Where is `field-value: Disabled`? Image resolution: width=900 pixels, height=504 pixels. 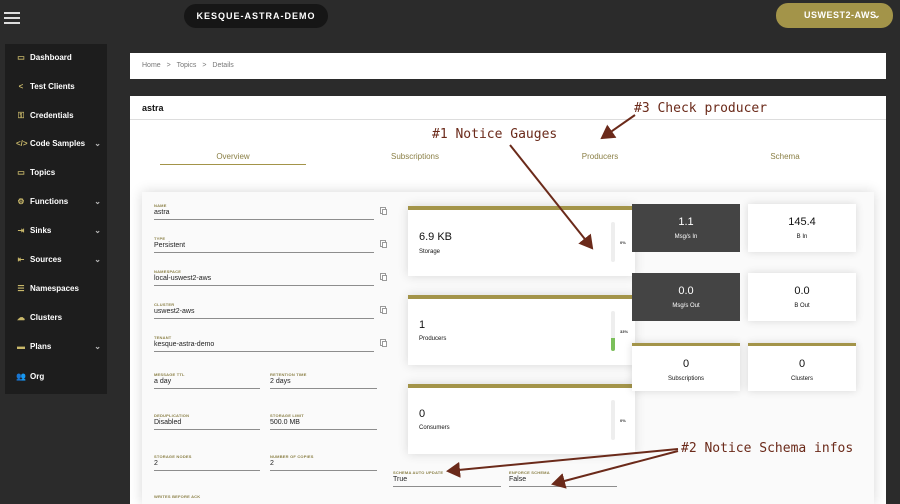
field-value: Disabled is located at coordinates (168, 422).